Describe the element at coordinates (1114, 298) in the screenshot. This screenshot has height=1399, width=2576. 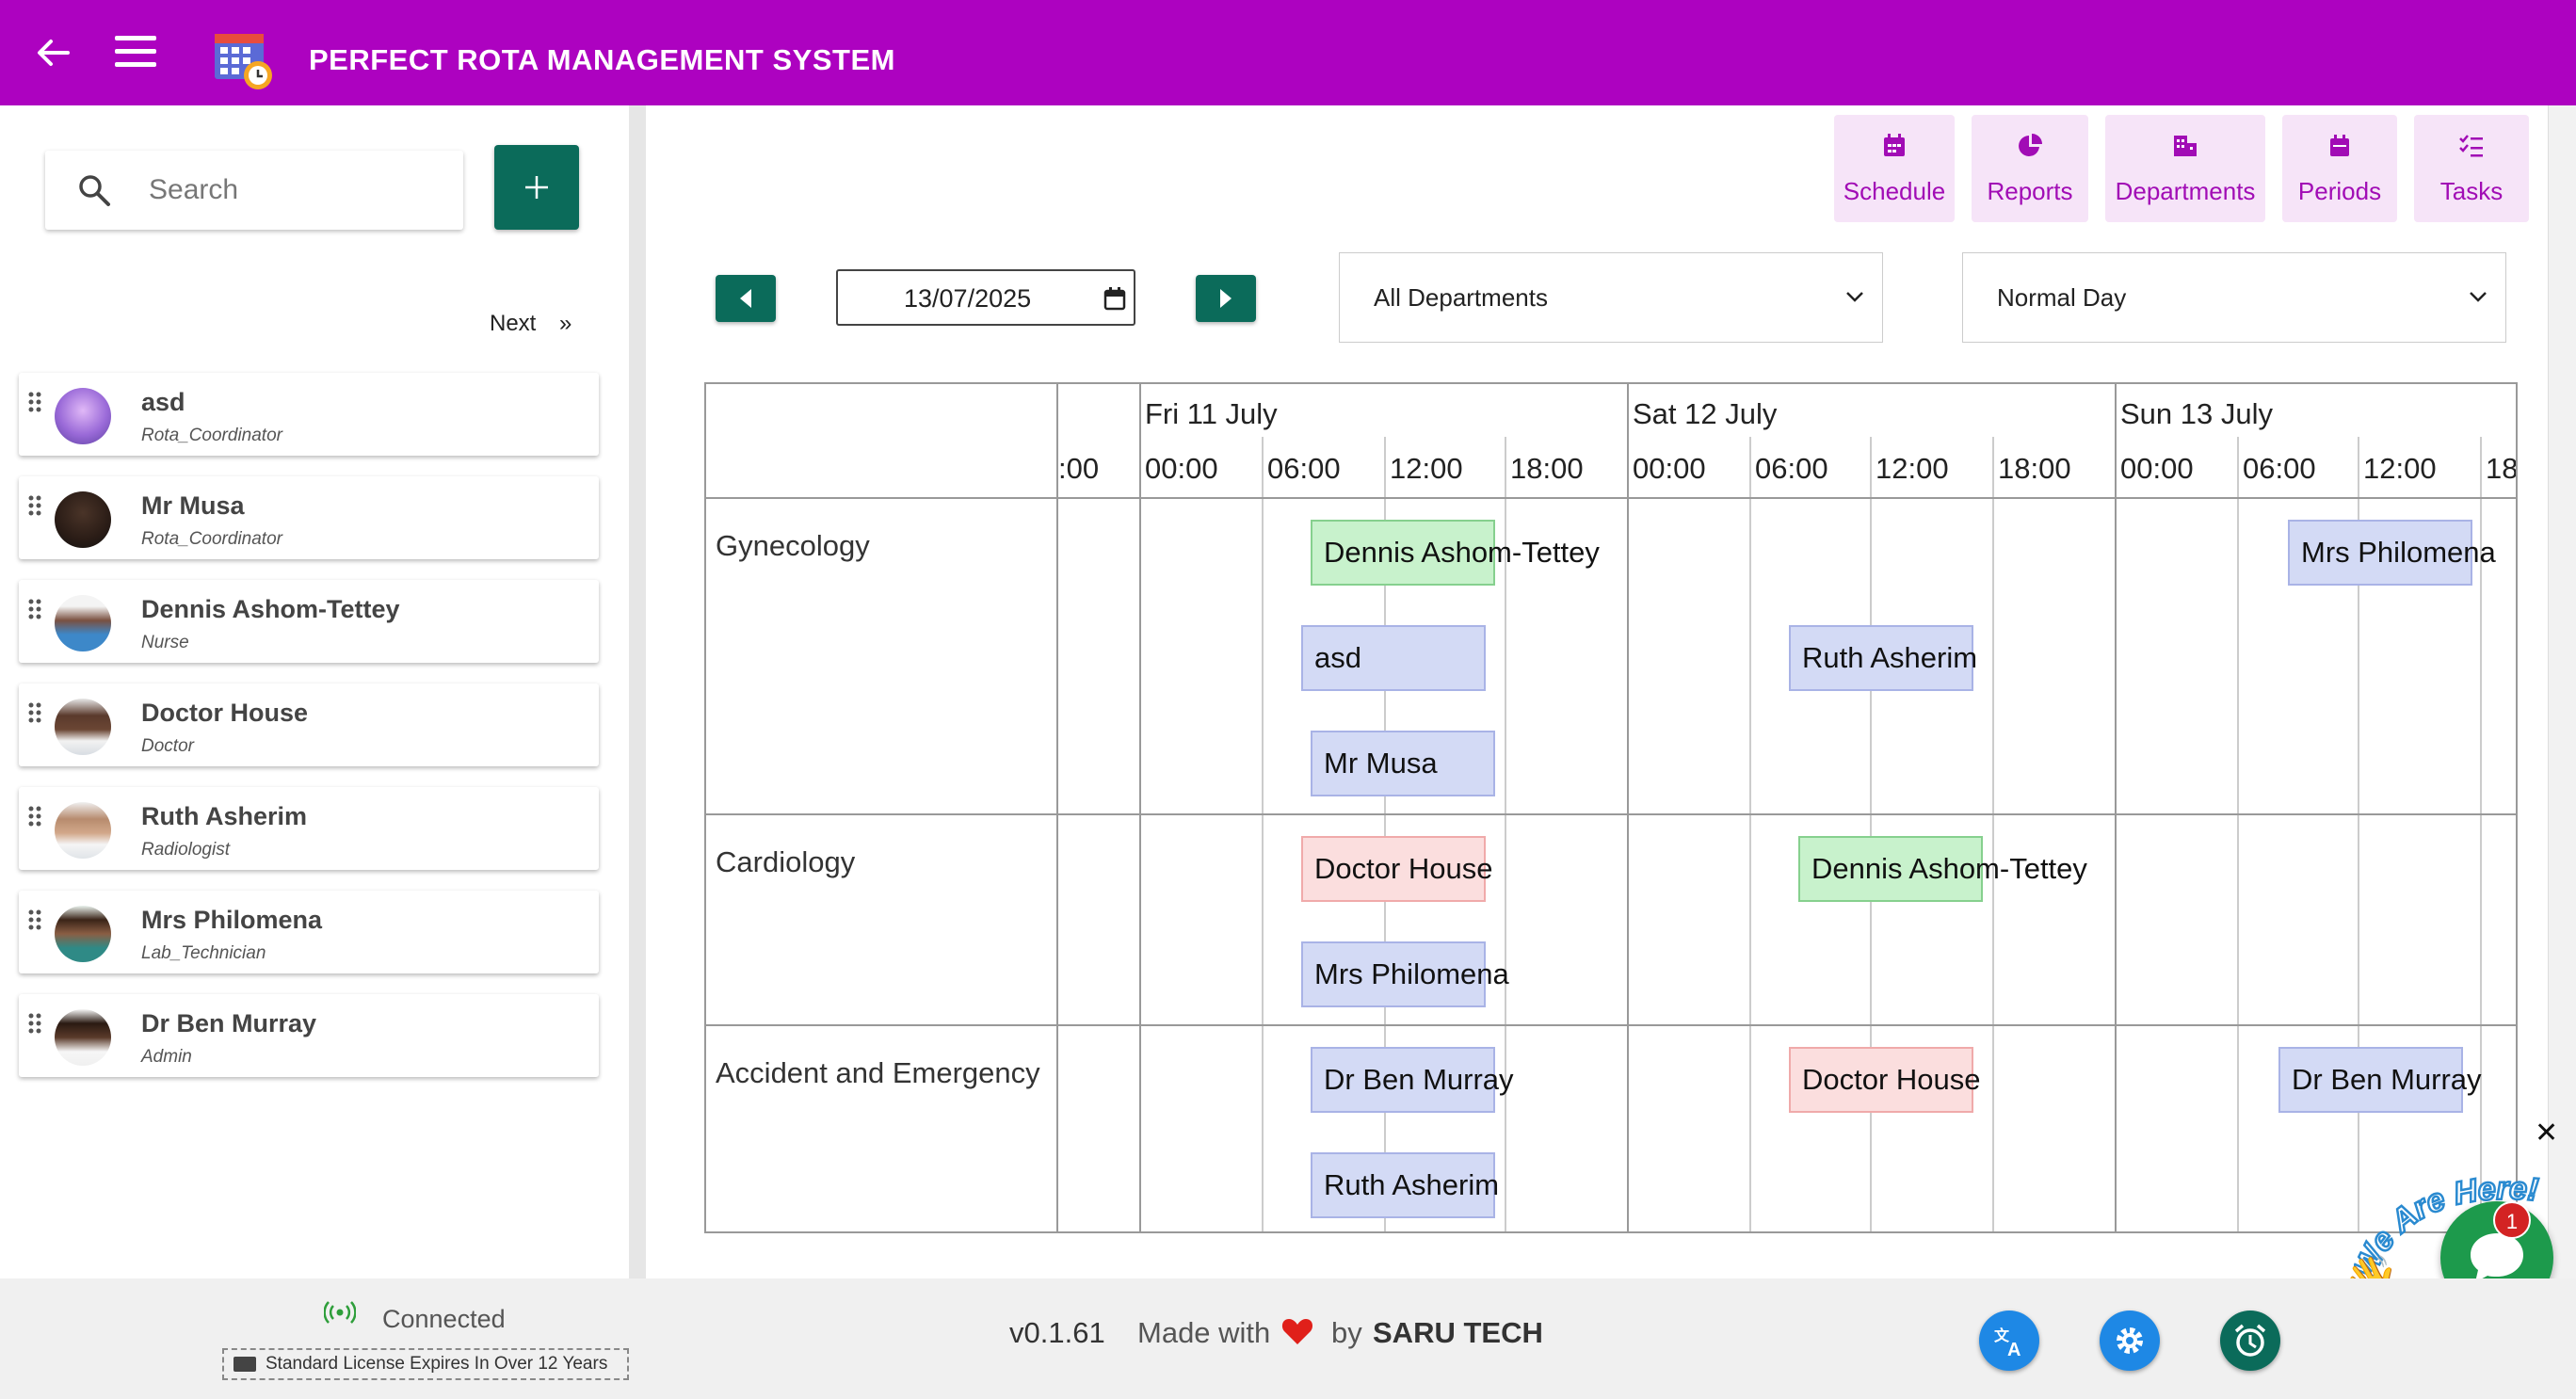
I see `calendar-picker-icon` at that location.